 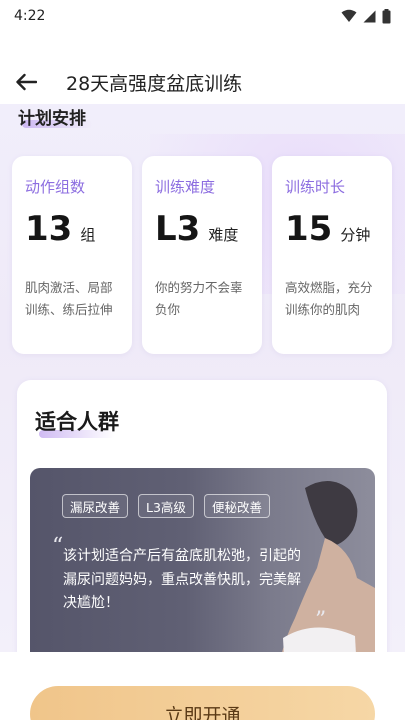 I want to click on stat-unit: 难度, so click(x=223, y=235).